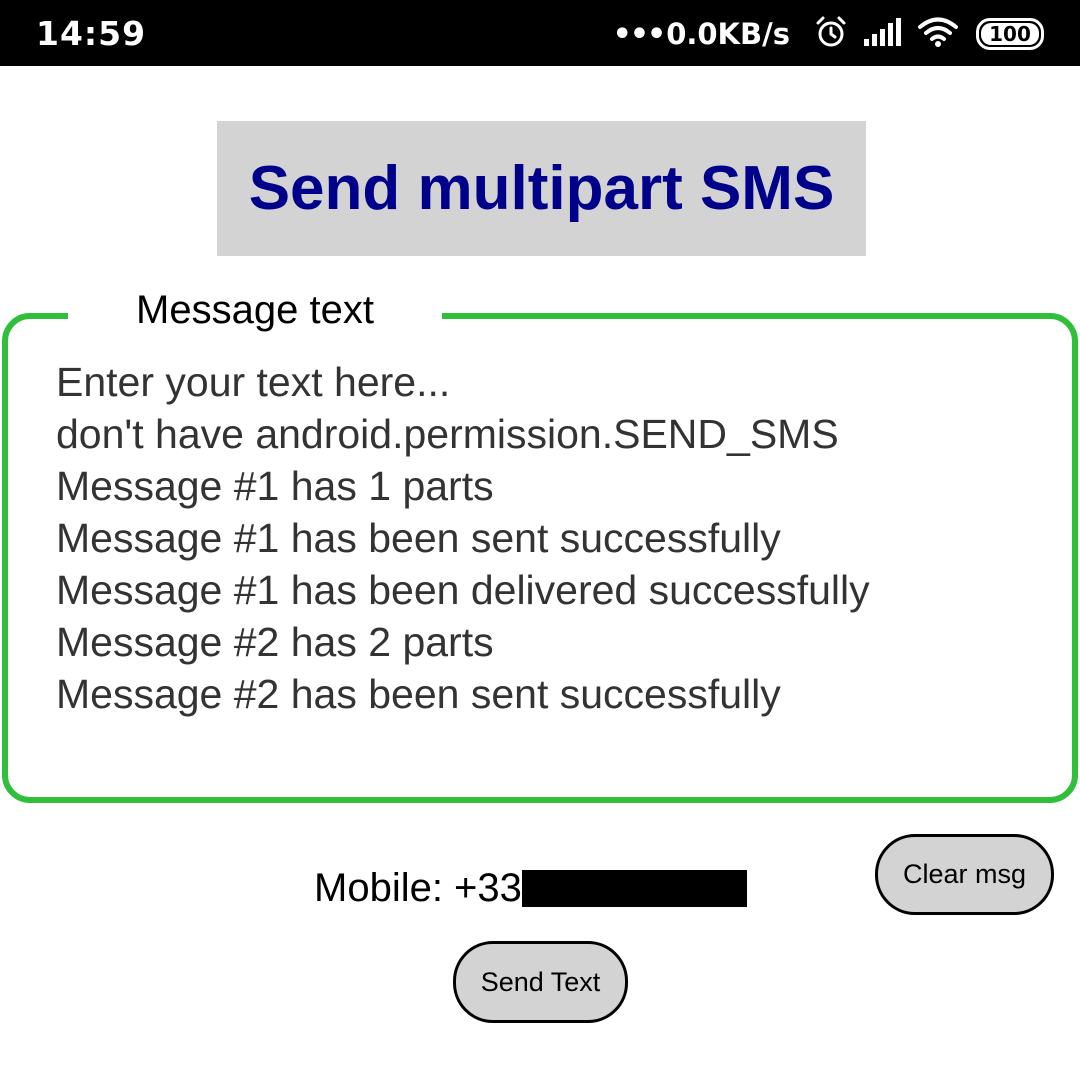 Image resolution: width=1080 pixels, height=1089 pixels. What do you see at coordinates (255, 310) in the screenshot?
I see `message-legend: Message text` at bounding box center [255, 310].